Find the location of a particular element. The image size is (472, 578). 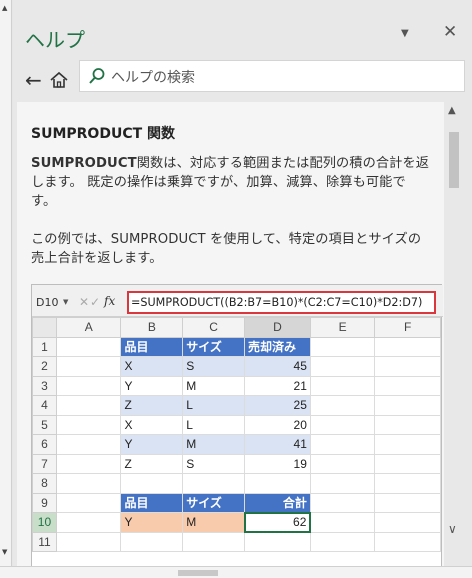

table-row: 1 品目 サイズ 売却済み is located at coordinates (236, 346).